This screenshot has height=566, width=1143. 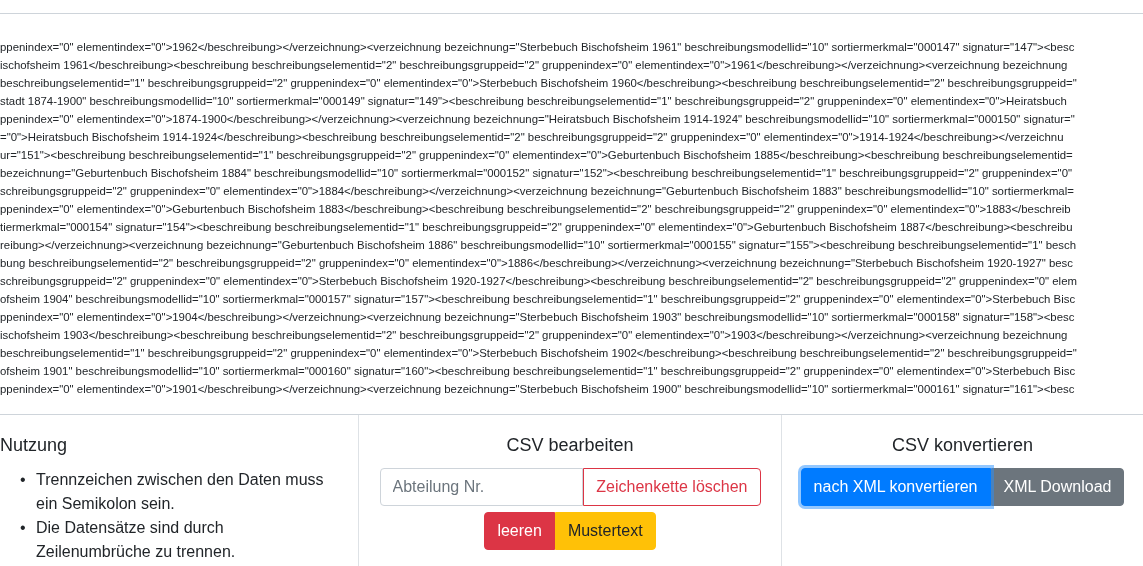 I want to click on clear-string-button: Zeichenkette löschen, so click(x=672, y=487).